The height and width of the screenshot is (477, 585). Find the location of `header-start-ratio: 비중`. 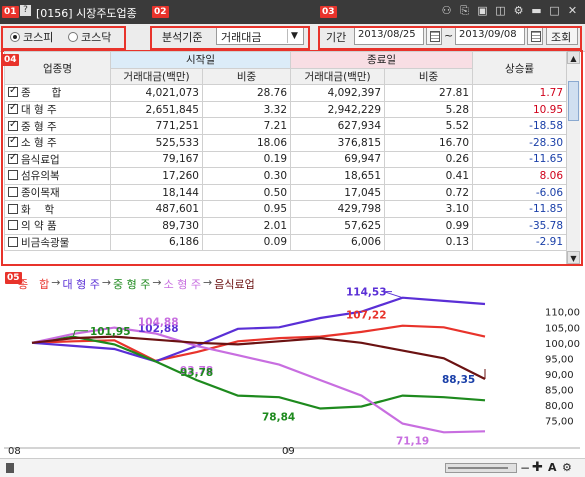

header-start-ratio: 비중 is located at coordinates (246, 76).